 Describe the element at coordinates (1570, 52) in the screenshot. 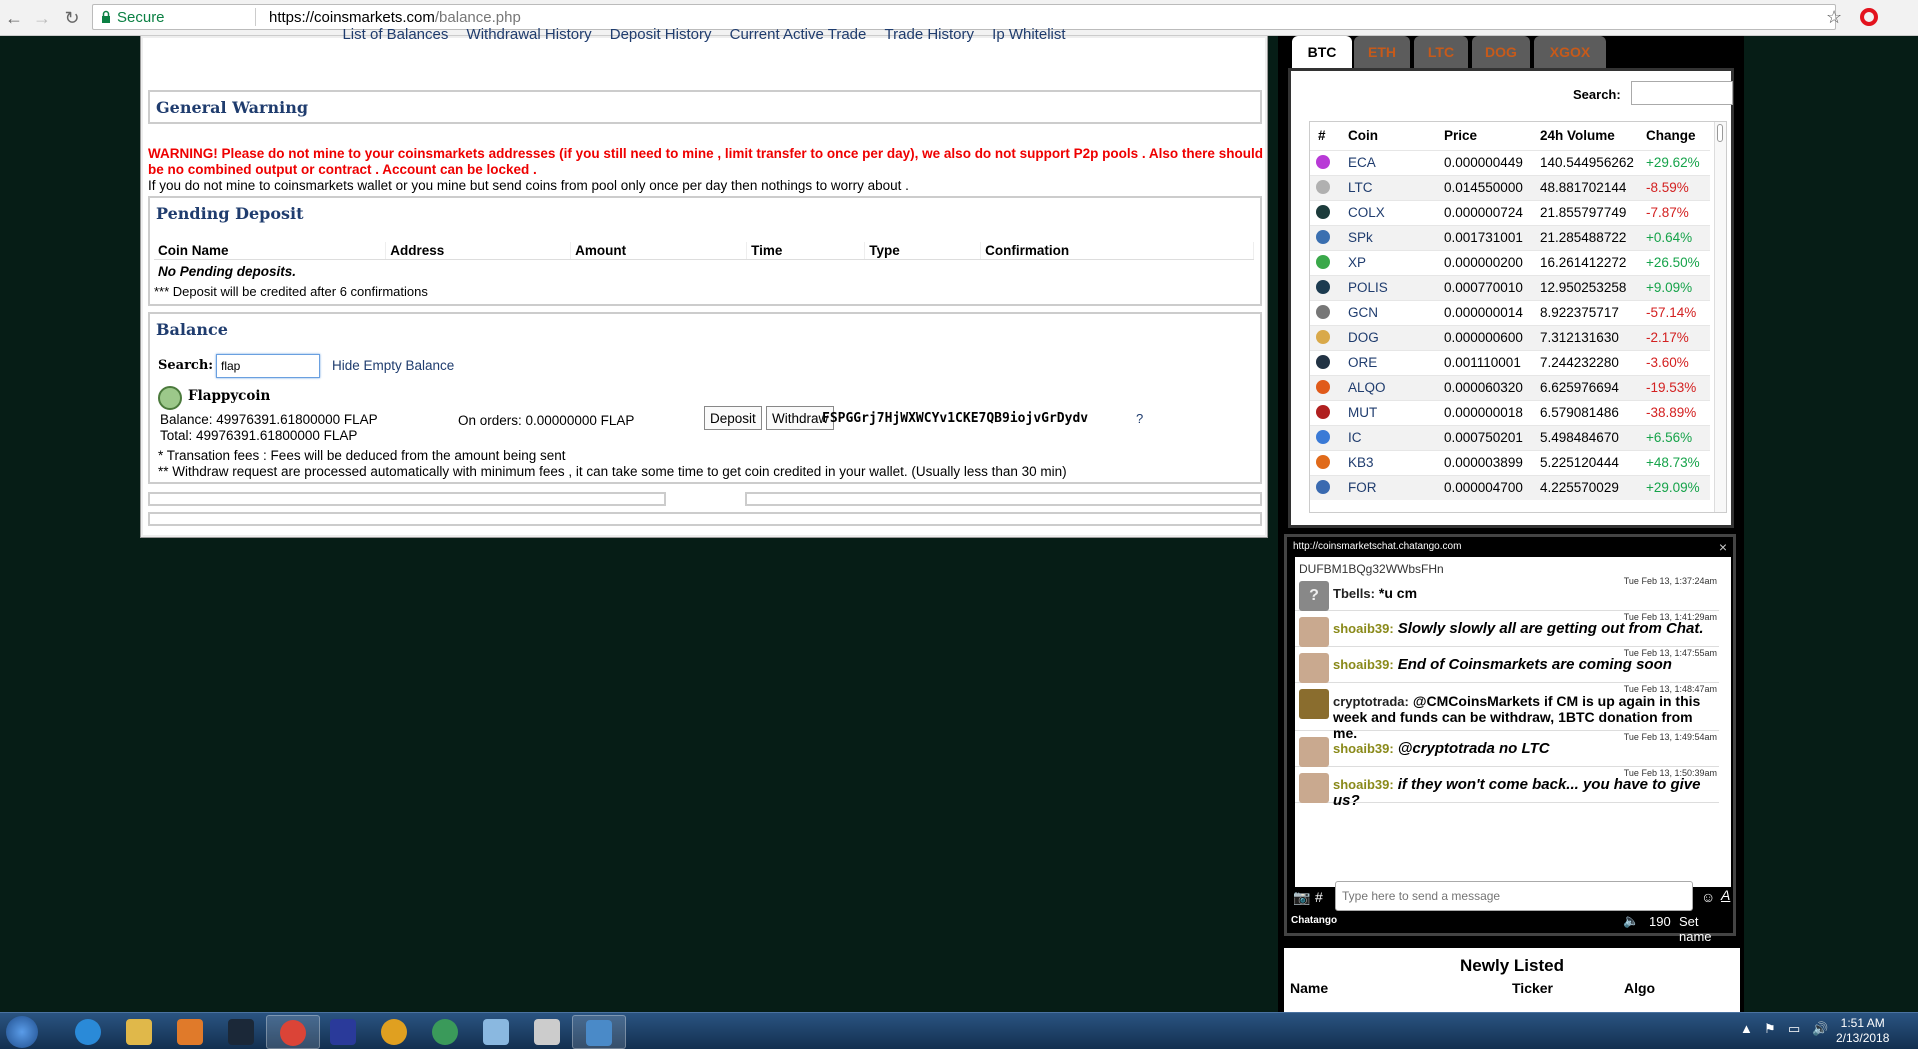

I see `tab-xgox: XGOX` at that location.